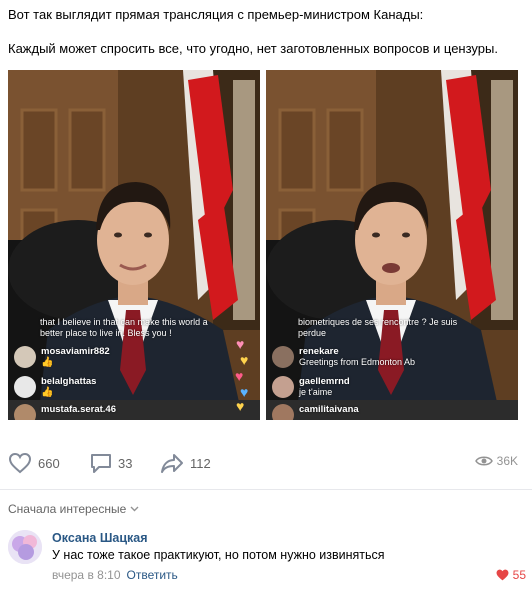  I want to click on live-comment-message: Greetings from Edmonton Ab, so click(357, 362).